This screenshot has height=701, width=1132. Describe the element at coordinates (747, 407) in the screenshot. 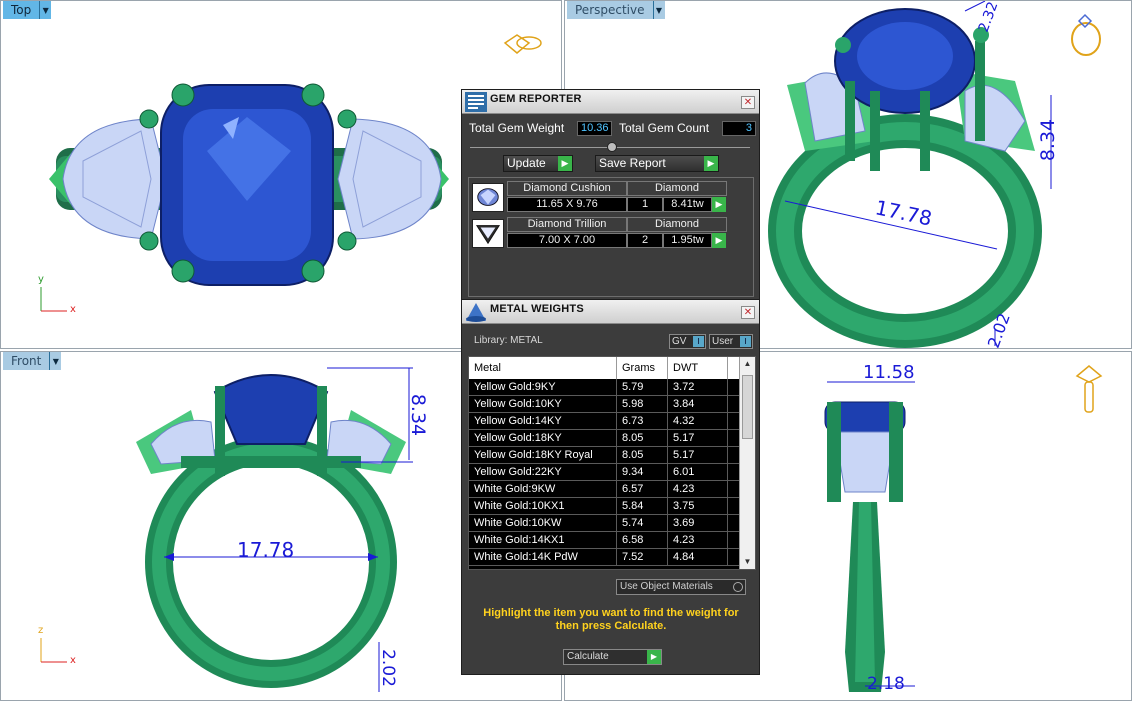

I see `scrollbar-thumb` at that location.